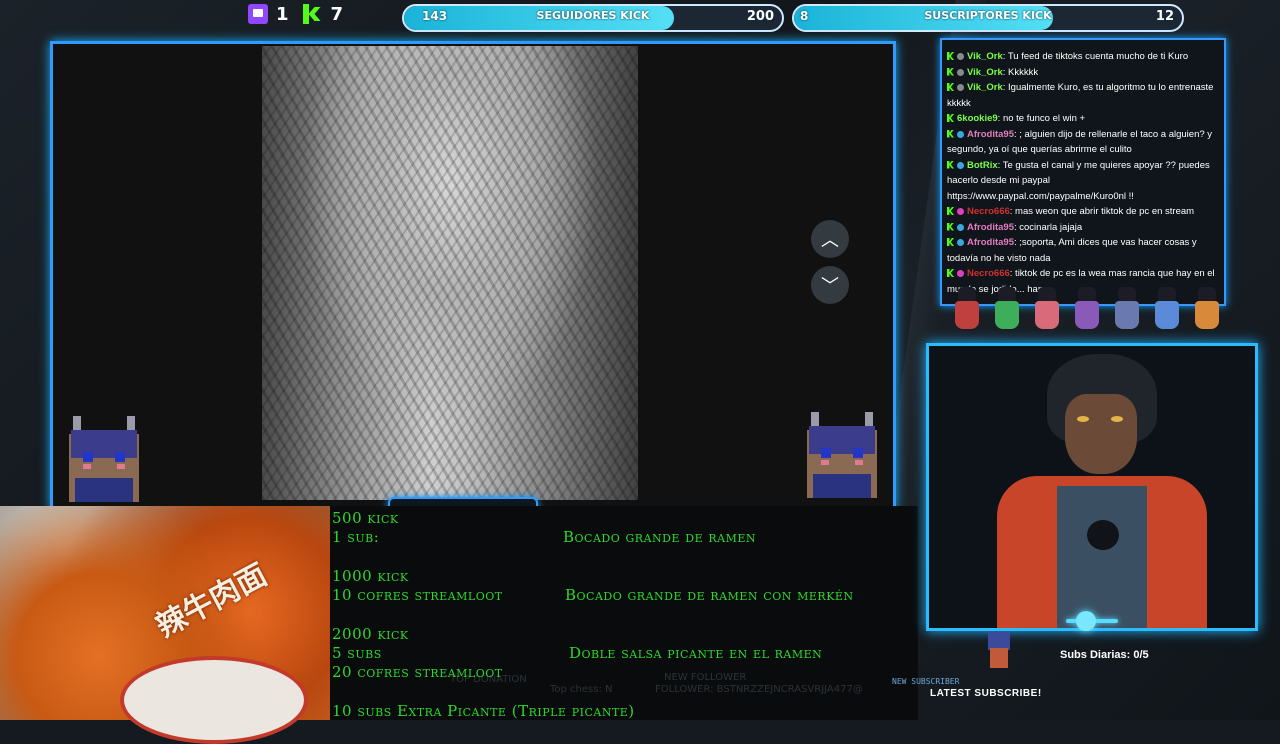  What do you see at coordinates (1083, 419) in the screenshot?
I see `avatar-eye-left` at bounding box center [1083, 419].